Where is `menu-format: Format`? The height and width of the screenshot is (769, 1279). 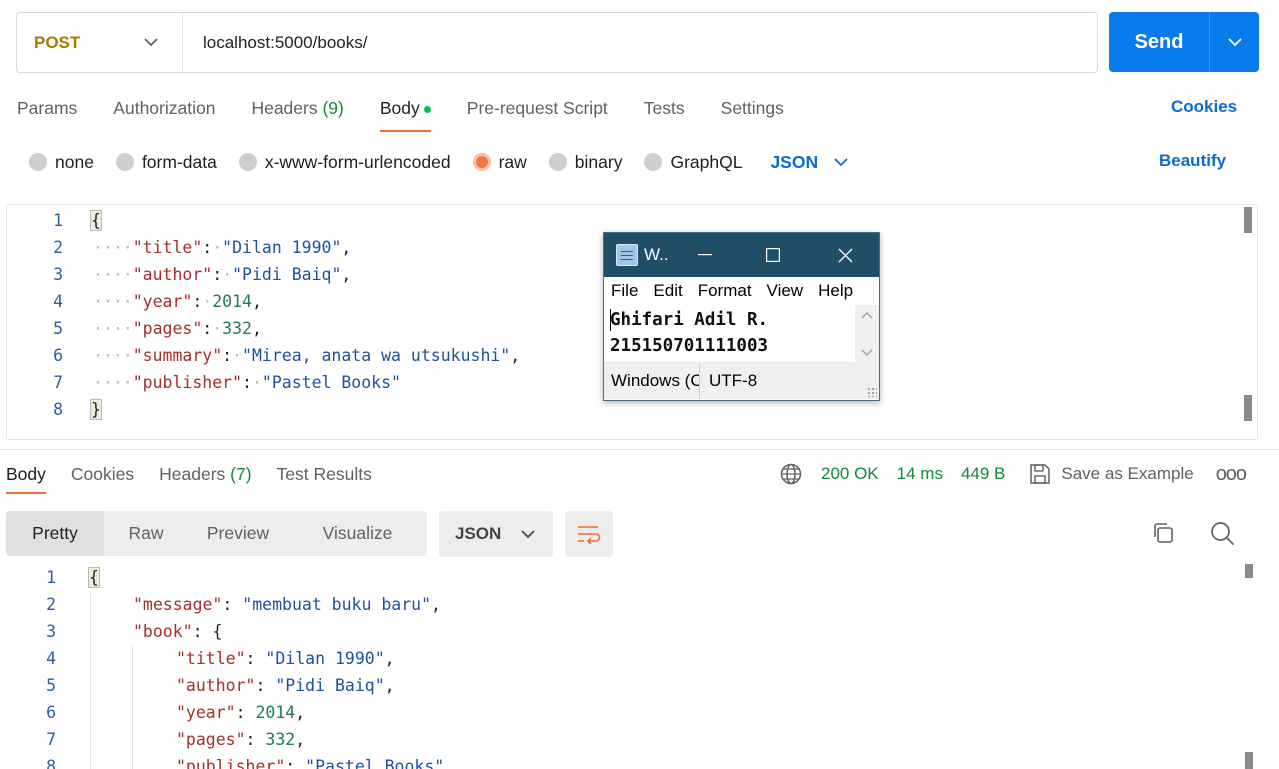
menu-format: Format is located at coordinates (725, 291).